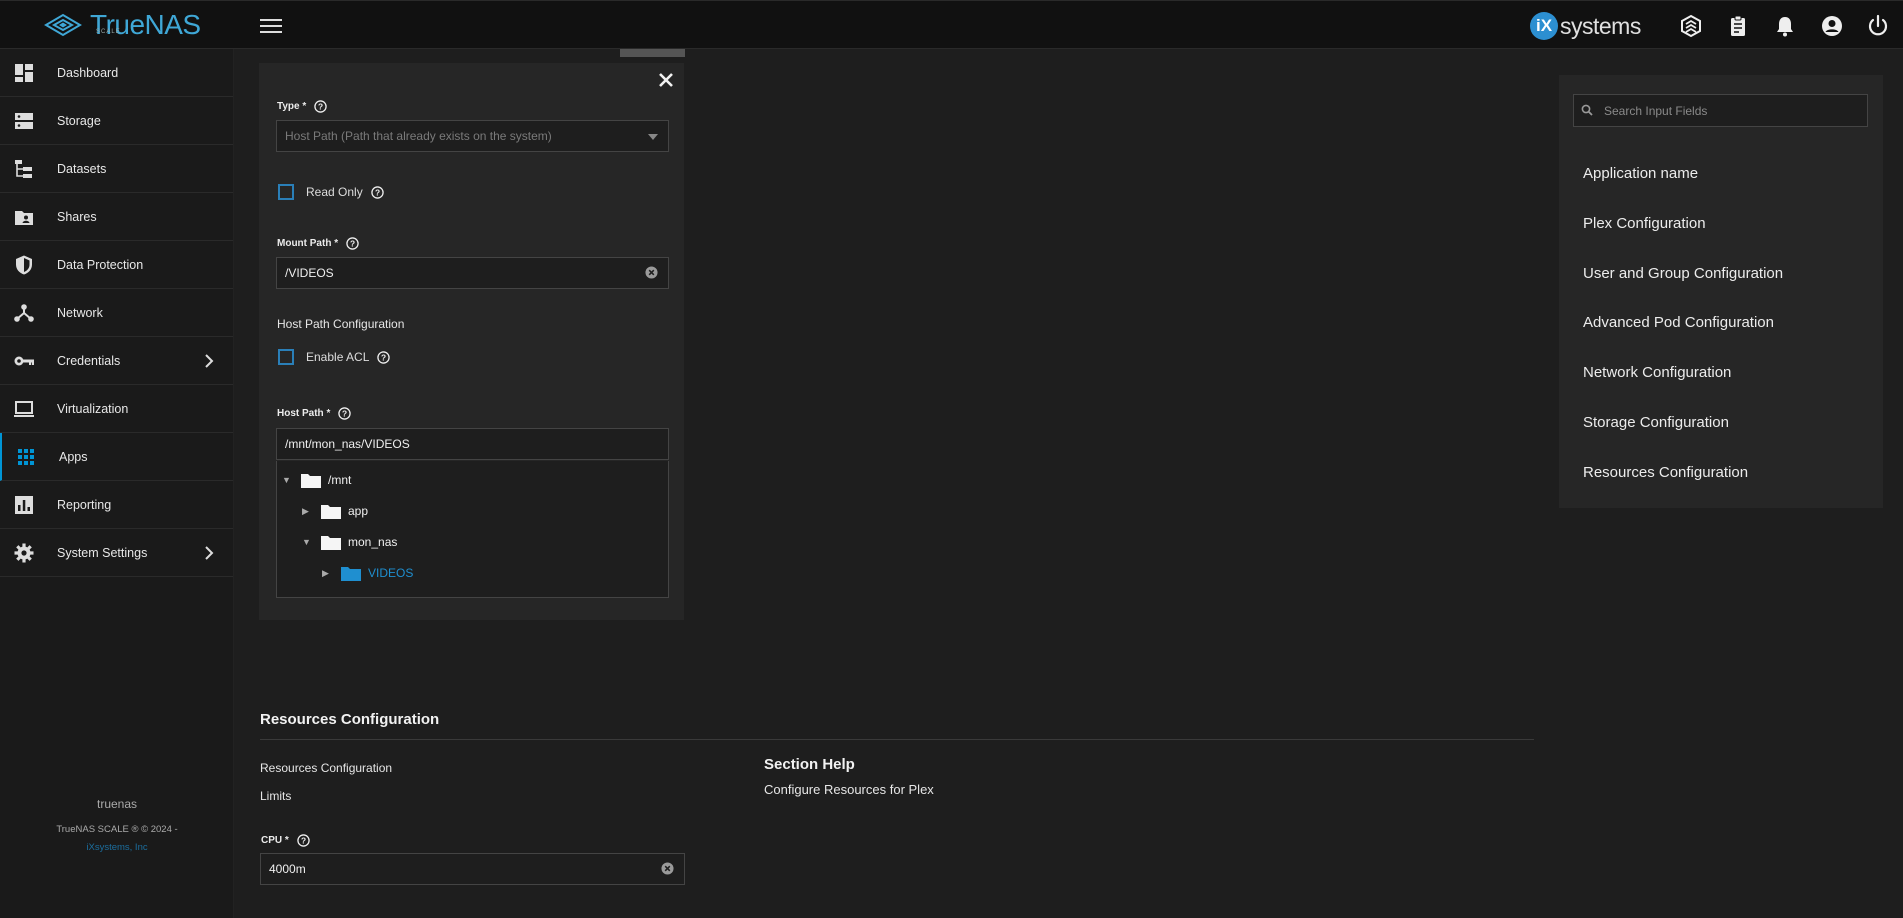  I want to click on read-only-checkbox, so click(286, 192).